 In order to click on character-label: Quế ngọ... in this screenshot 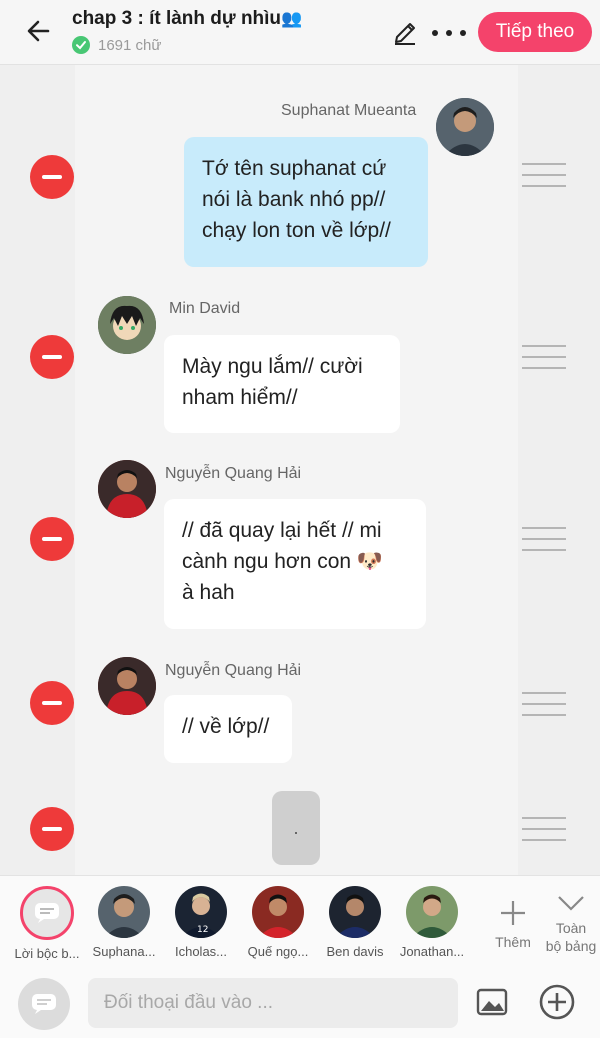, I will do `click(278, 951)`.